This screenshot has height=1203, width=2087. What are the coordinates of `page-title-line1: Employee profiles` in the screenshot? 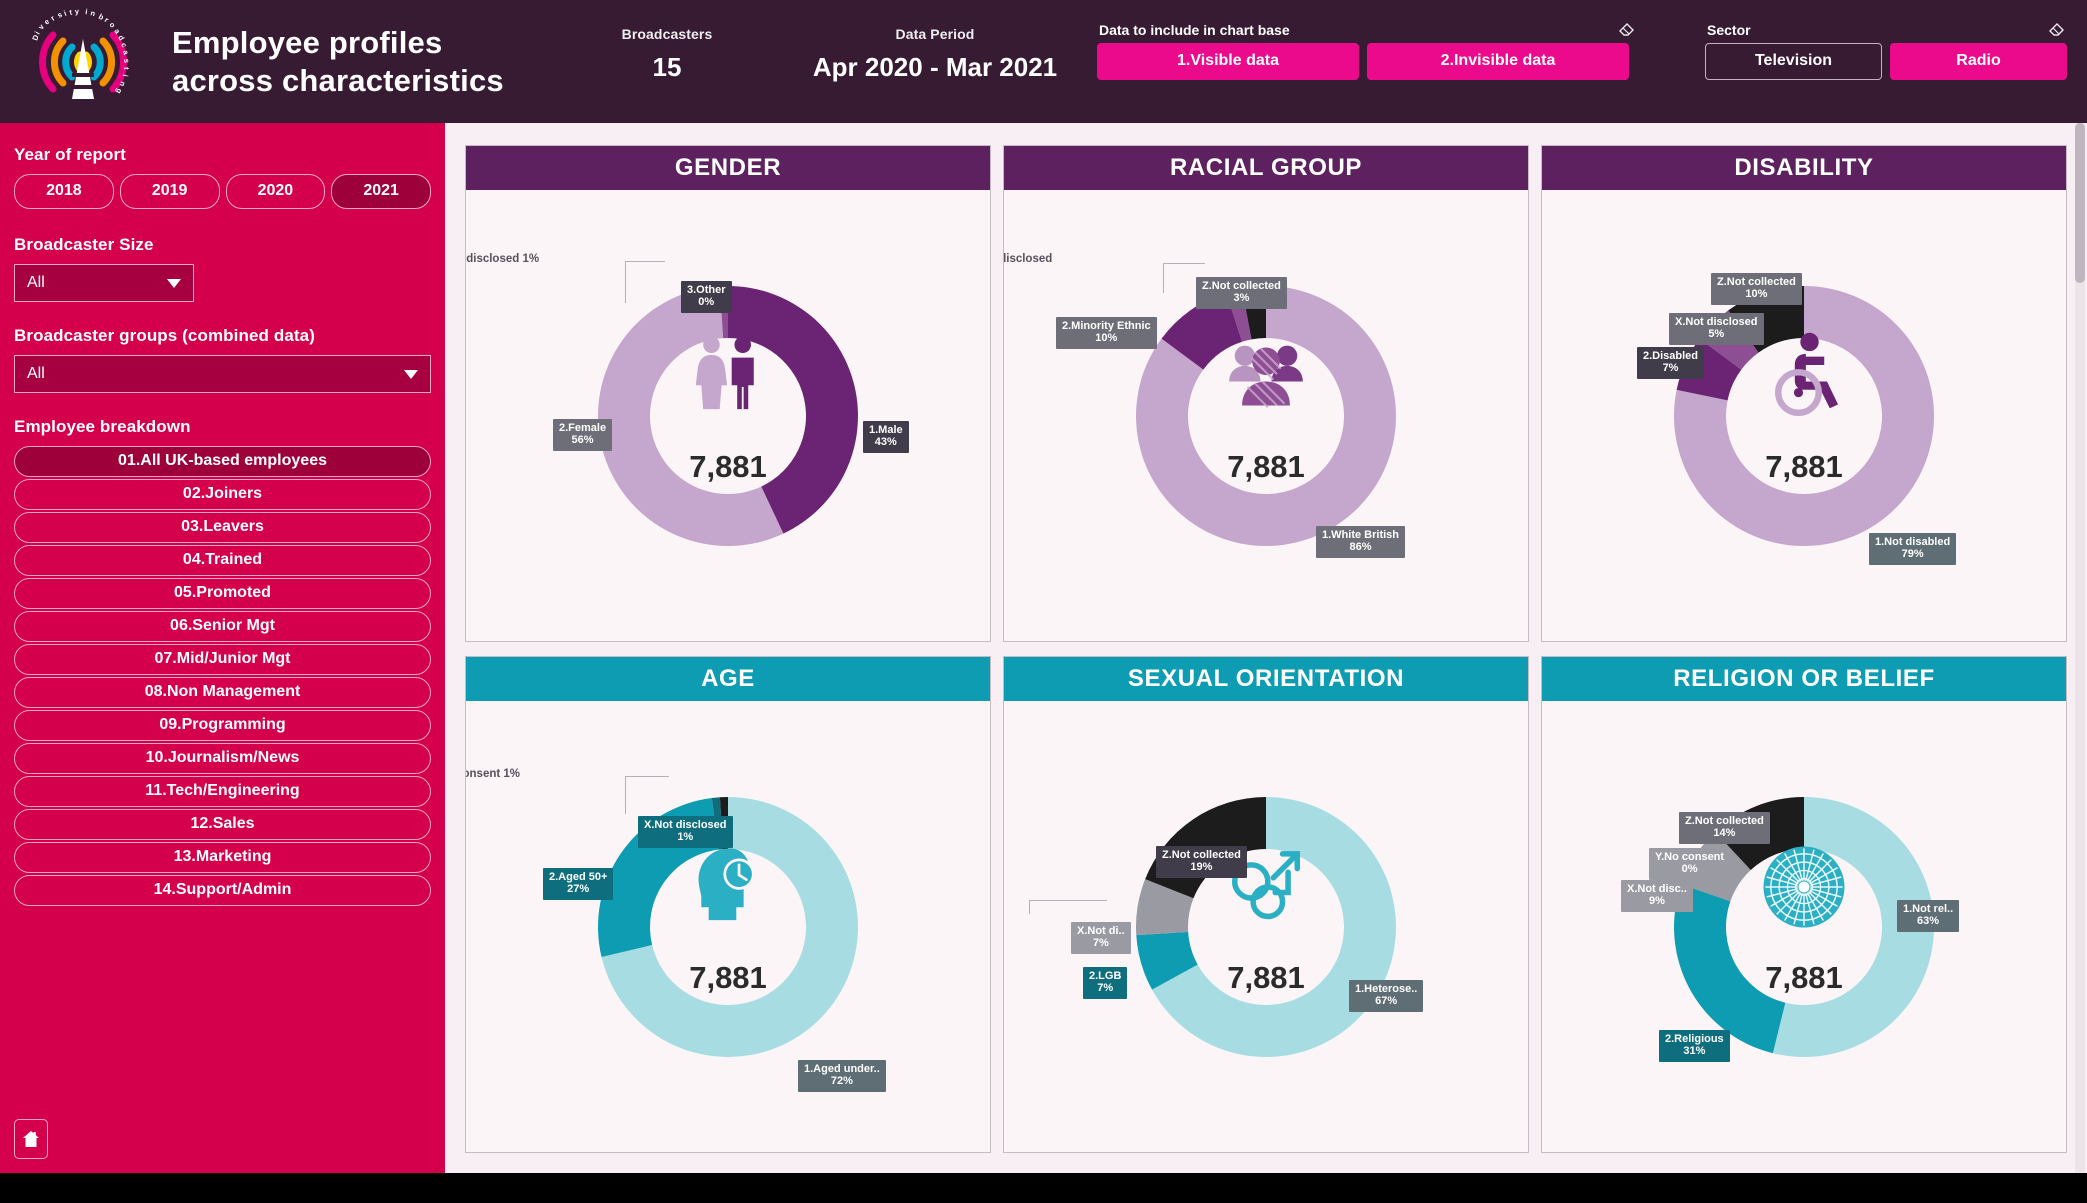 It's located at (307, 42).